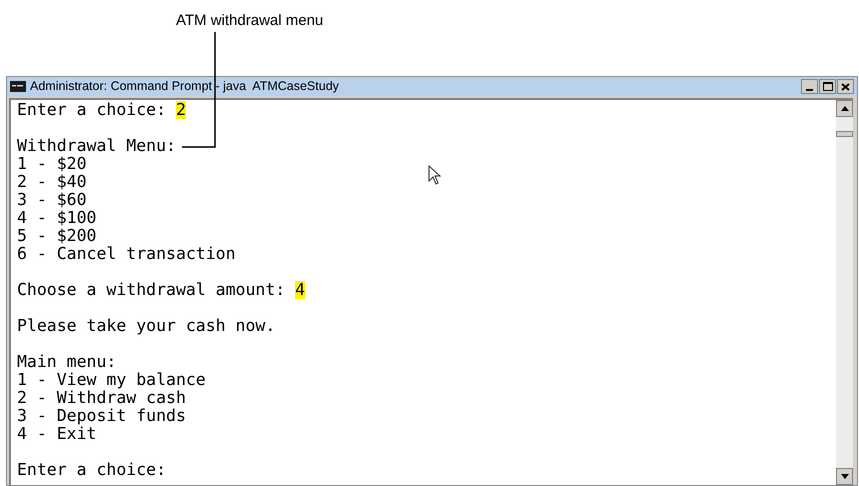 The width and height of the screenshot is (859, 486). I want to click on console-text: Choose a withdrawal amount:, so click(151, 290).